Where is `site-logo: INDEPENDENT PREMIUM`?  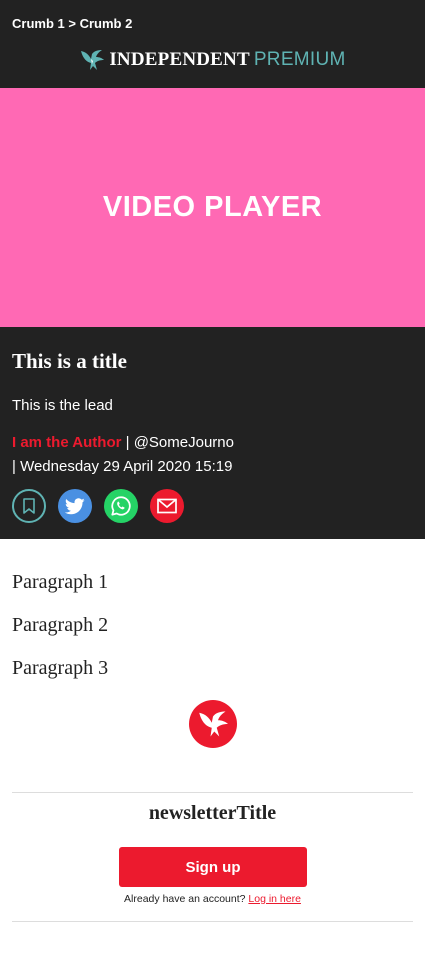 site-logo: INDEPENDENT PREMIUM is located at coordinates (212, 60).